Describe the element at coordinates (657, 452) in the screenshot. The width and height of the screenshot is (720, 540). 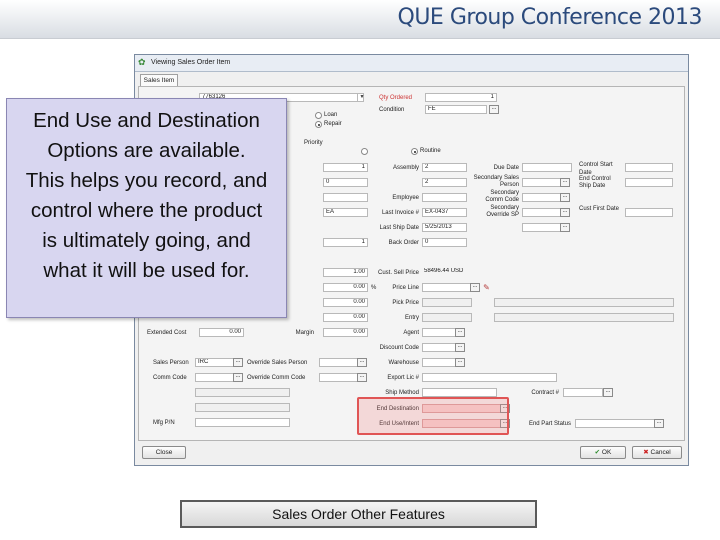
I see `cancel-button: ✖ Cancel` at that location.